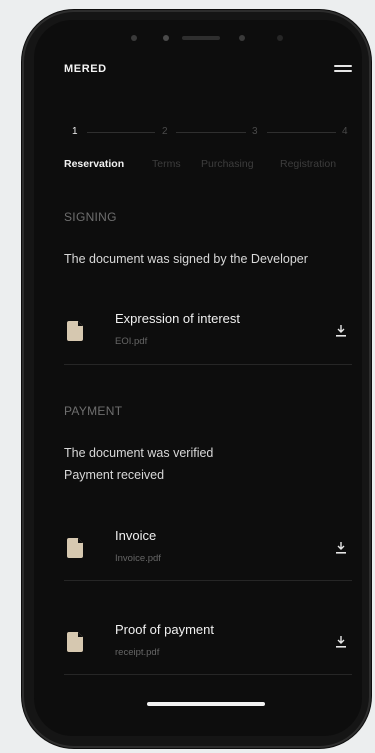  I want to click on hamburger-menu-icon, so click(344, 69).